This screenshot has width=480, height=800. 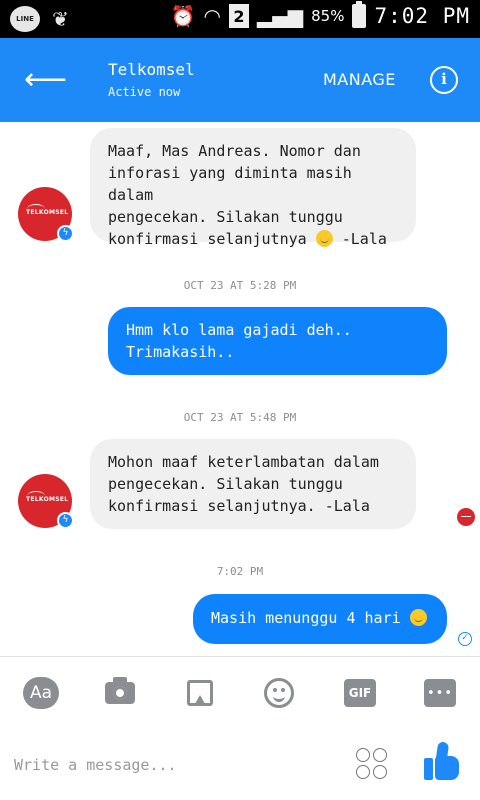 What do you see at coordinates (240, 692) in the screenshot?
I see `composer-toolbar: Aa GIF •••` at bounding box center [240, 692].